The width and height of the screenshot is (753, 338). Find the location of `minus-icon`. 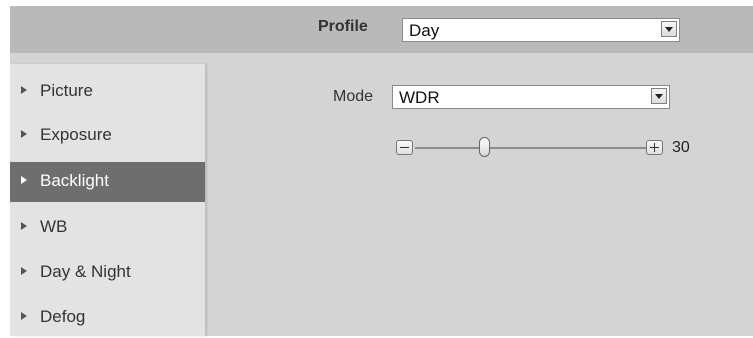

minus-icon is located at coordinates (404, 147).